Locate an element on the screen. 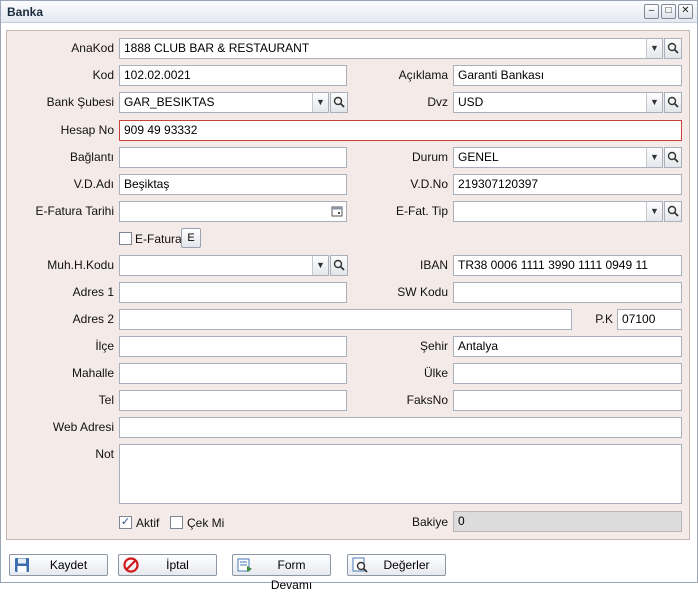 This screenshot has width=698, height=595. bank-subesi-search-button is located at coordinates (339, 102).